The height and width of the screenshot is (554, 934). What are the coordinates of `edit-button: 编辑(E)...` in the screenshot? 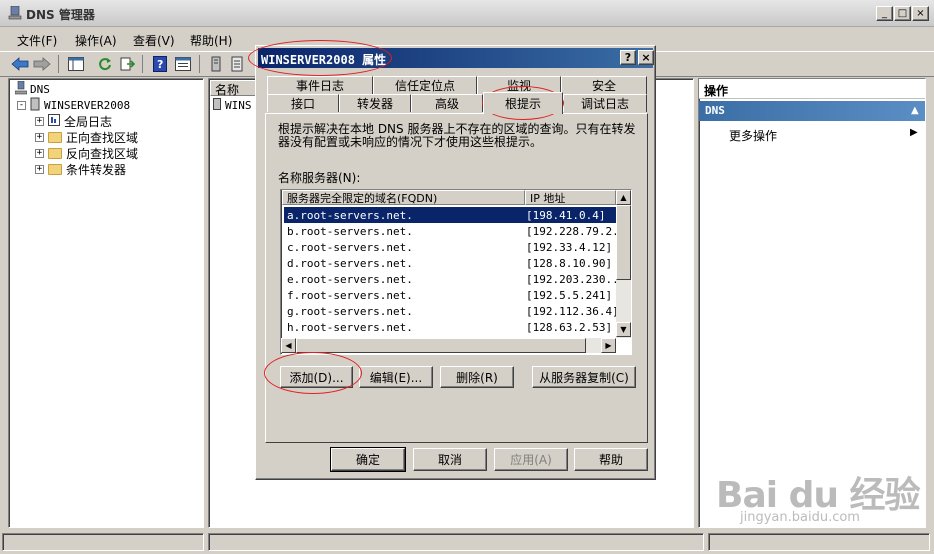 It's located at (396, 377).